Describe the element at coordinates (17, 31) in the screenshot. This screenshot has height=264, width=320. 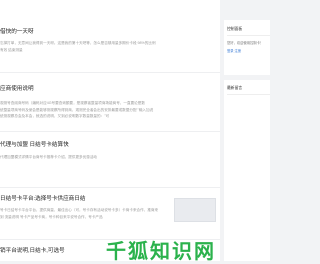
I see `article-title: 借快的一天呀` at that location.